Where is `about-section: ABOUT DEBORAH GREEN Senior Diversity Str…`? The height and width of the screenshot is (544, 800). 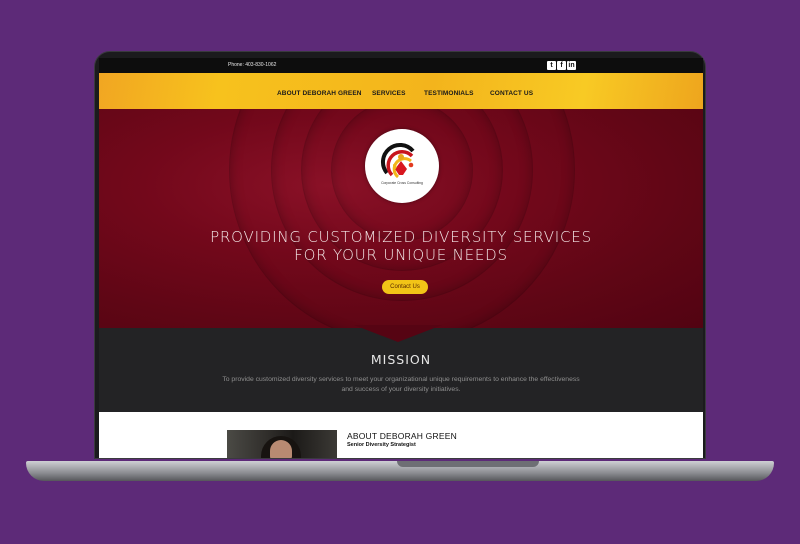
about-section: ABOUT DEBORAH GREEN Senior Diversity Str… is located at coordinates (401, 435).